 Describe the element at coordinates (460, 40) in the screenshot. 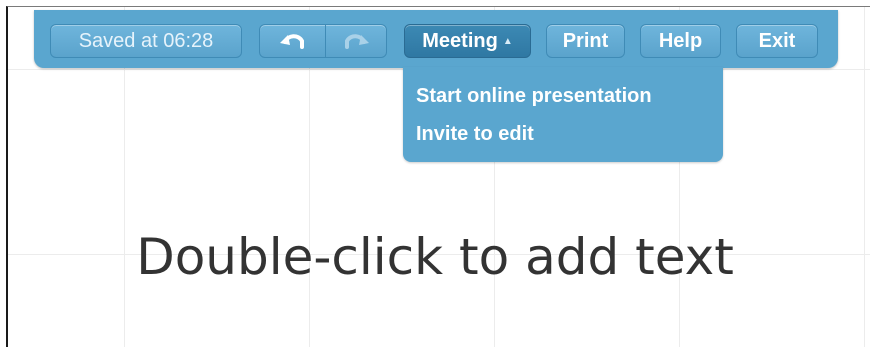

I see `meeting-label: Meeting` at that location.